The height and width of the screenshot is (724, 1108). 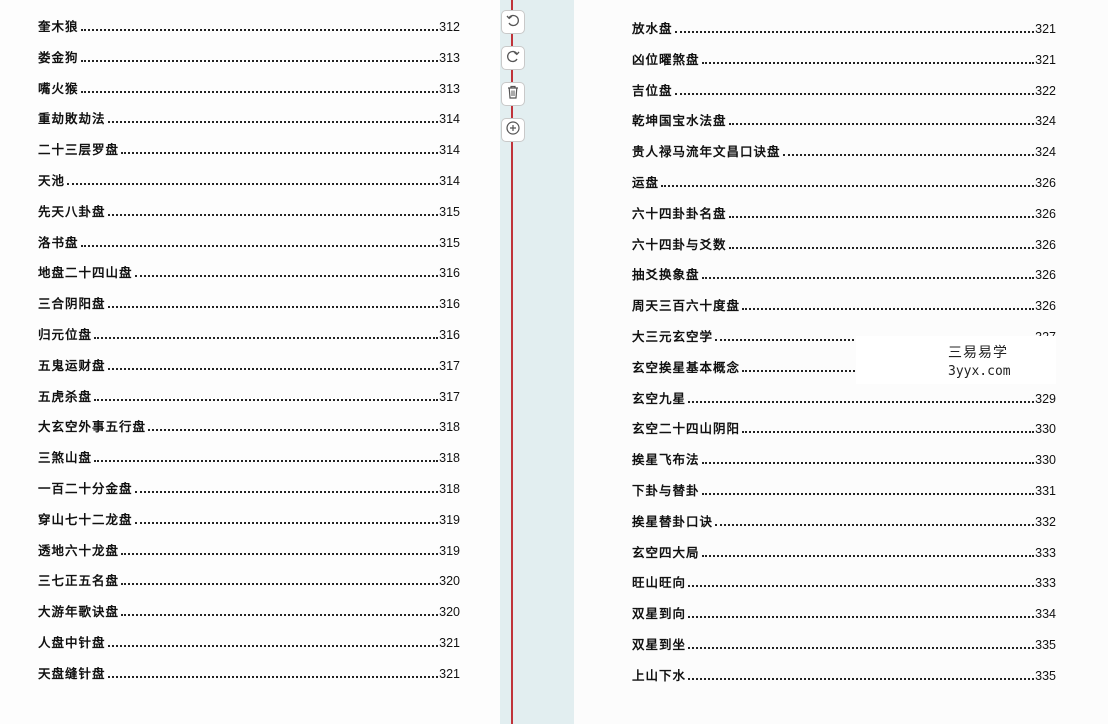 I want to click on rotate-left-button, so click(x=513, y=22).